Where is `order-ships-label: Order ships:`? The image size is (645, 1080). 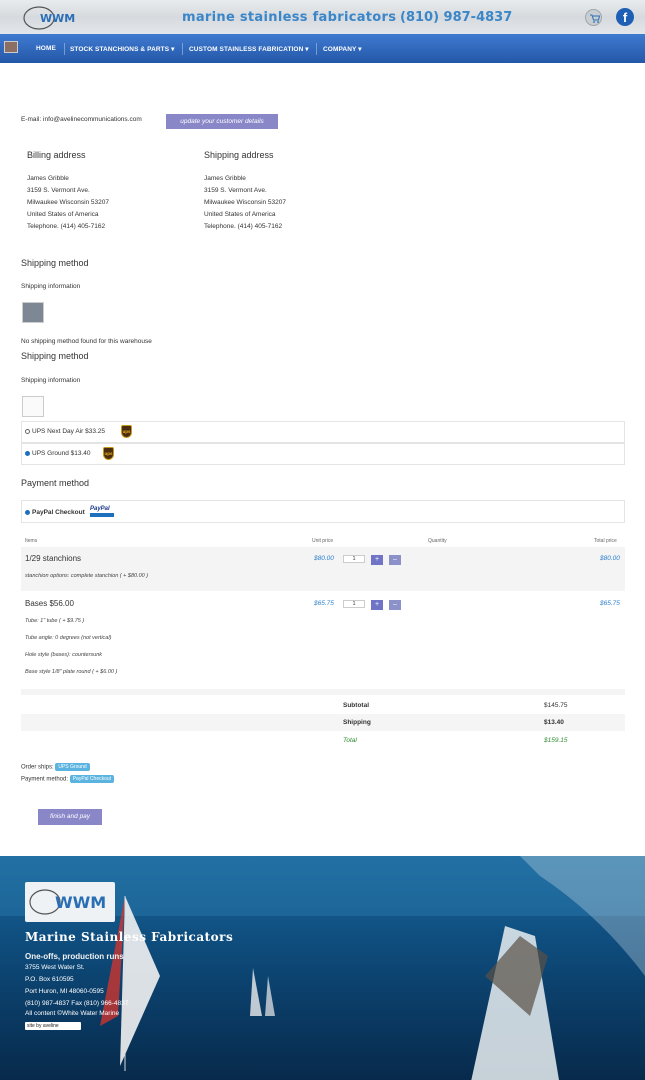
order-ships-label: Order ships: is located at coordinates (37, 767).